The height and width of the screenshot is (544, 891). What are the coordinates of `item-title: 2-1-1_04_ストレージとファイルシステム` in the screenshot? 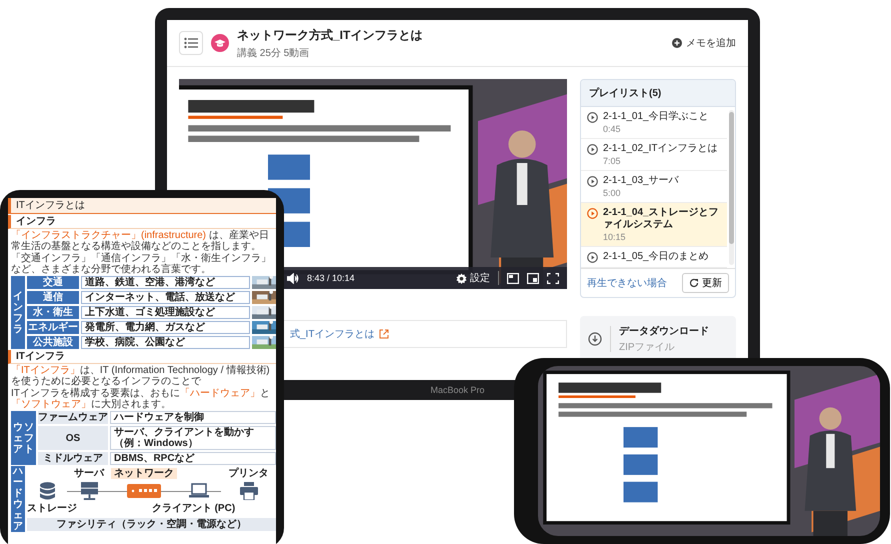 It's located at (661, 219).